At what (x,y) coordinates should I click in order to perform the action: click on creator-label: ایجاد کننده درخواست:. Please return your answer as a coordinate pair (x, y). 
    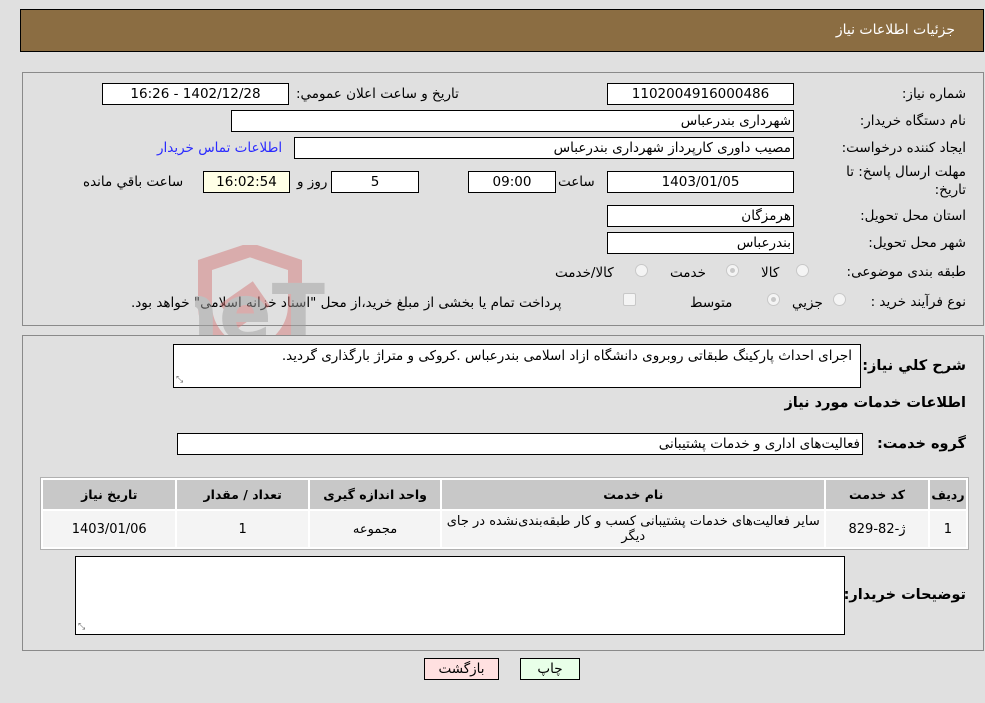
    Looking at the image, I should click on (903, 148).